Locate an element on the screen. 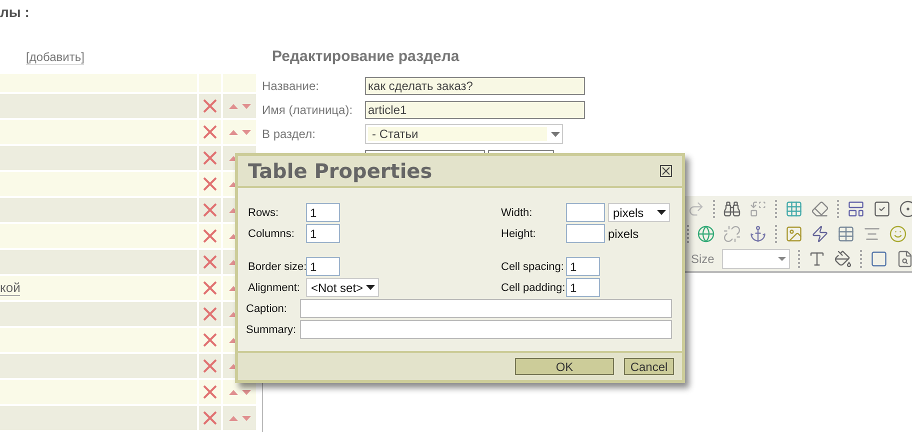  template-icon is located at coordinates (856, 209).